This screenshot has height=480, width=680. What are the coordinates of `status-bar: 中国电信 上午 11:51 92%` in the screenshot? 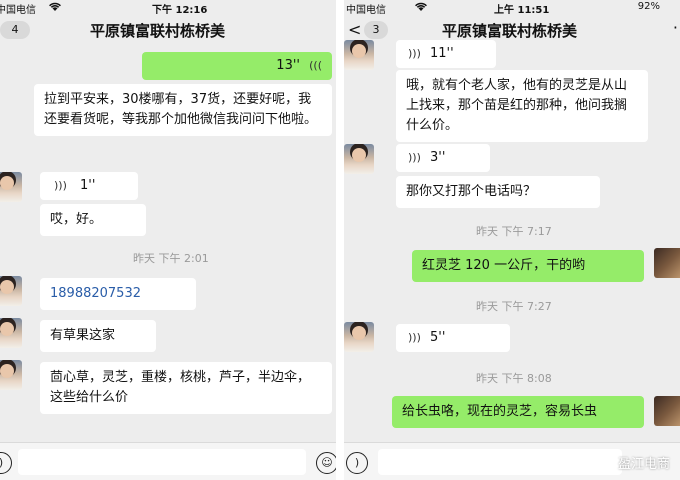 It's located at (512, 8).